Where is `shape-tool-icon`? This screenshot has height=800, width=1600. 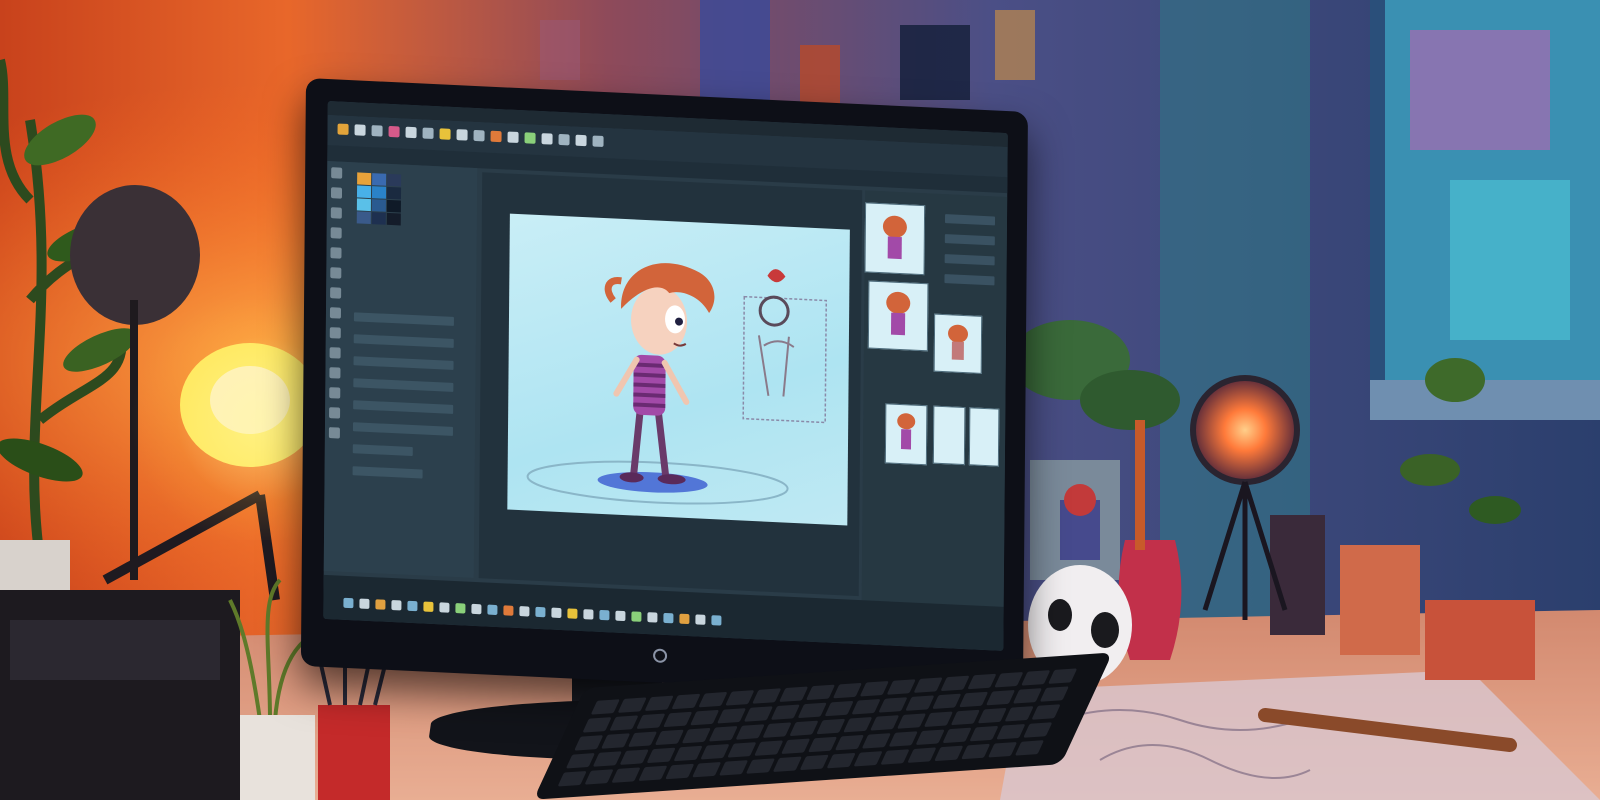 shape-tool-icon is located at coordinates (462, 135).